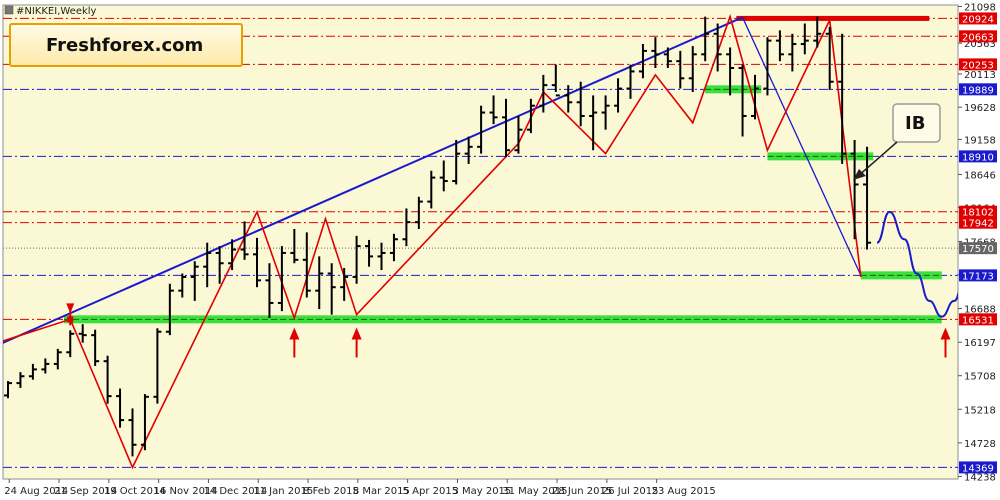 The height and width of the screenshot is (500, 1000). What do you see at coordinates (833, 18) in the screenshot?
I see `red-zone` at bounding box center [833, 18].